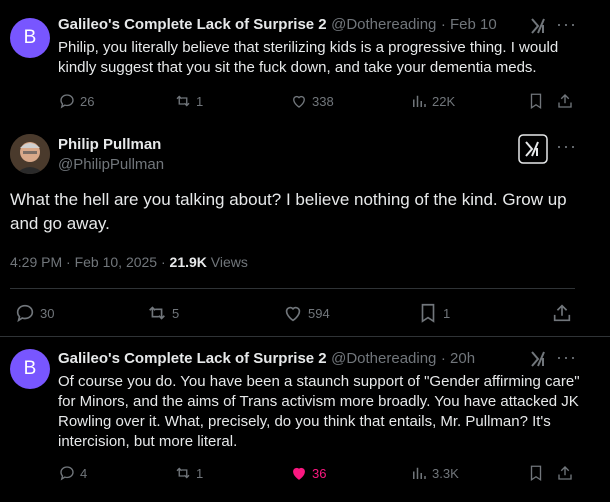  I want to click on timestamp: 4:29 PM · Feb 10, 2025 ·, so click(88, 262).